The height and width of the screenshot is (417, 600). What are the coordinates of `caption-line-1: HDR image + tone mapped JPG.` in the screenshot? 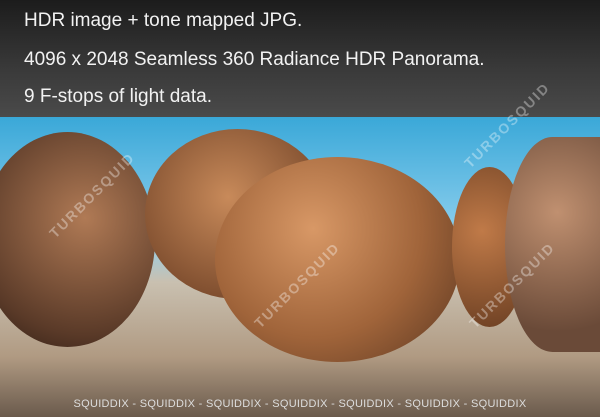 It's located at (163, 20).